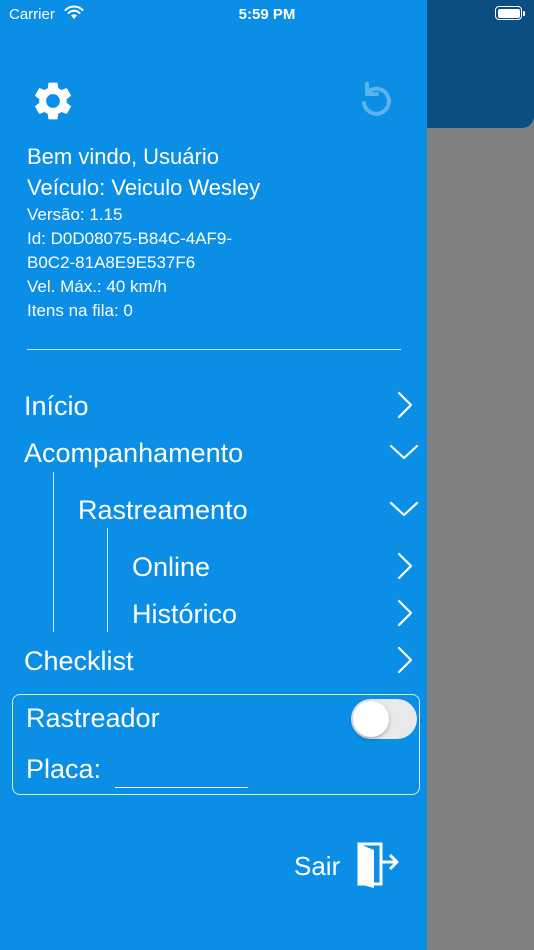  Describe the element at coordinates (93, 718) in the screenshot. I see `tracker-label: Rastreador` at that location.